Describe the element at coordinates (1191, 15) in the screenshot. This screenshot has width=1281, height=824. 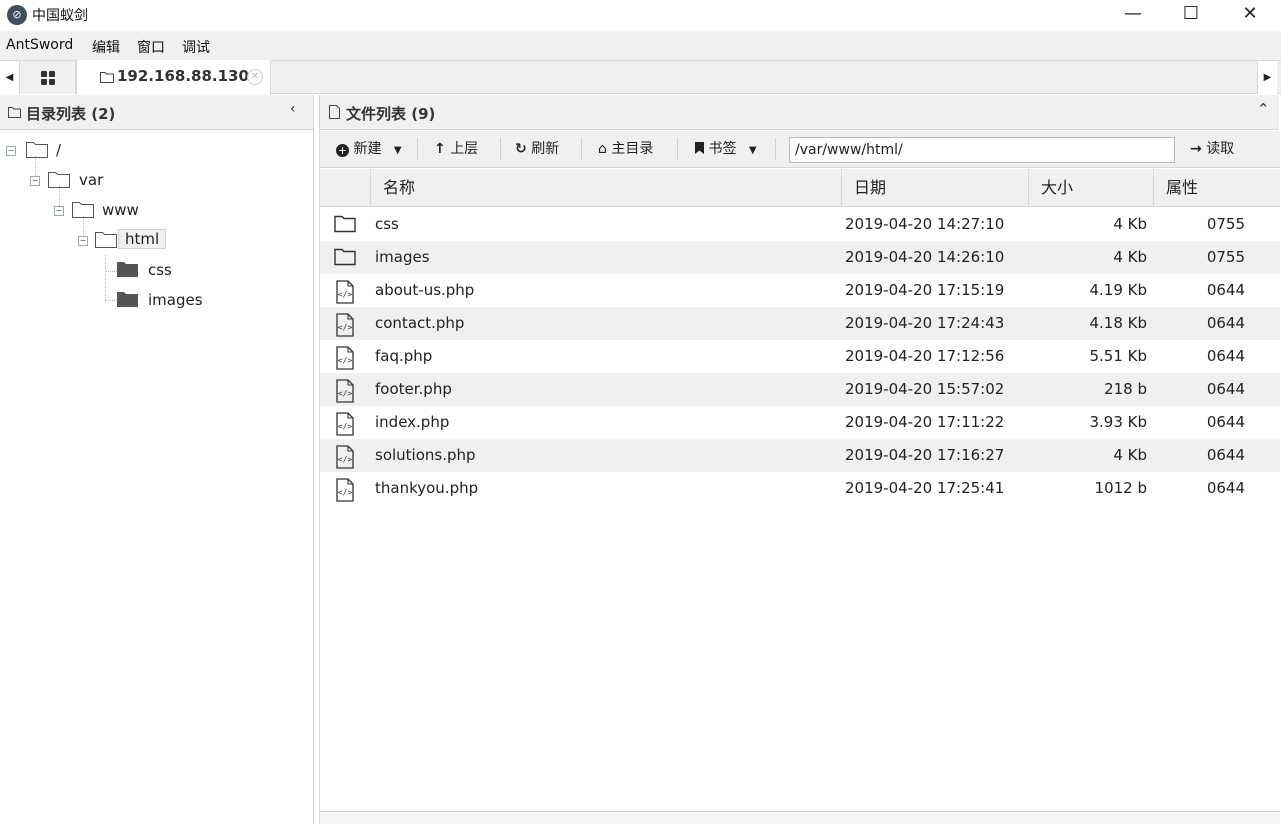
I see `maximize-button: ☐` at that location.